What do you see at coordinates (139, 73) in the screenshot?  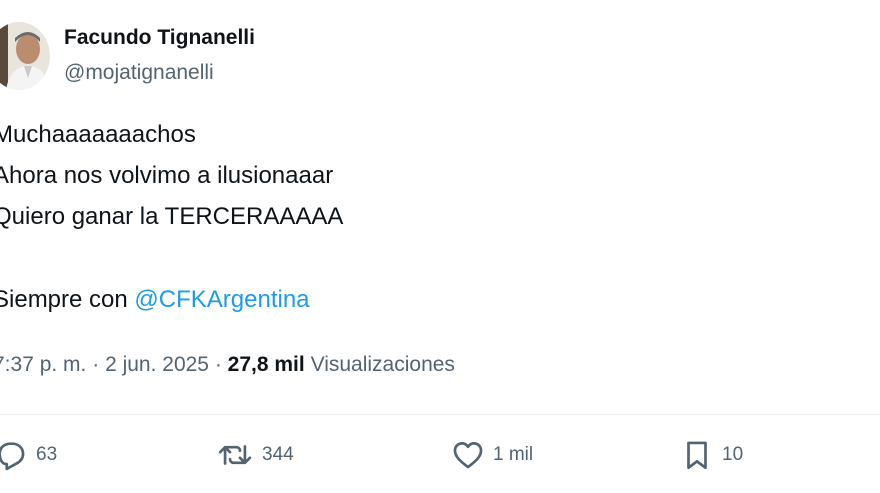 I see `author-handle: @mojatignanelli` at bounding box center [139, 73].